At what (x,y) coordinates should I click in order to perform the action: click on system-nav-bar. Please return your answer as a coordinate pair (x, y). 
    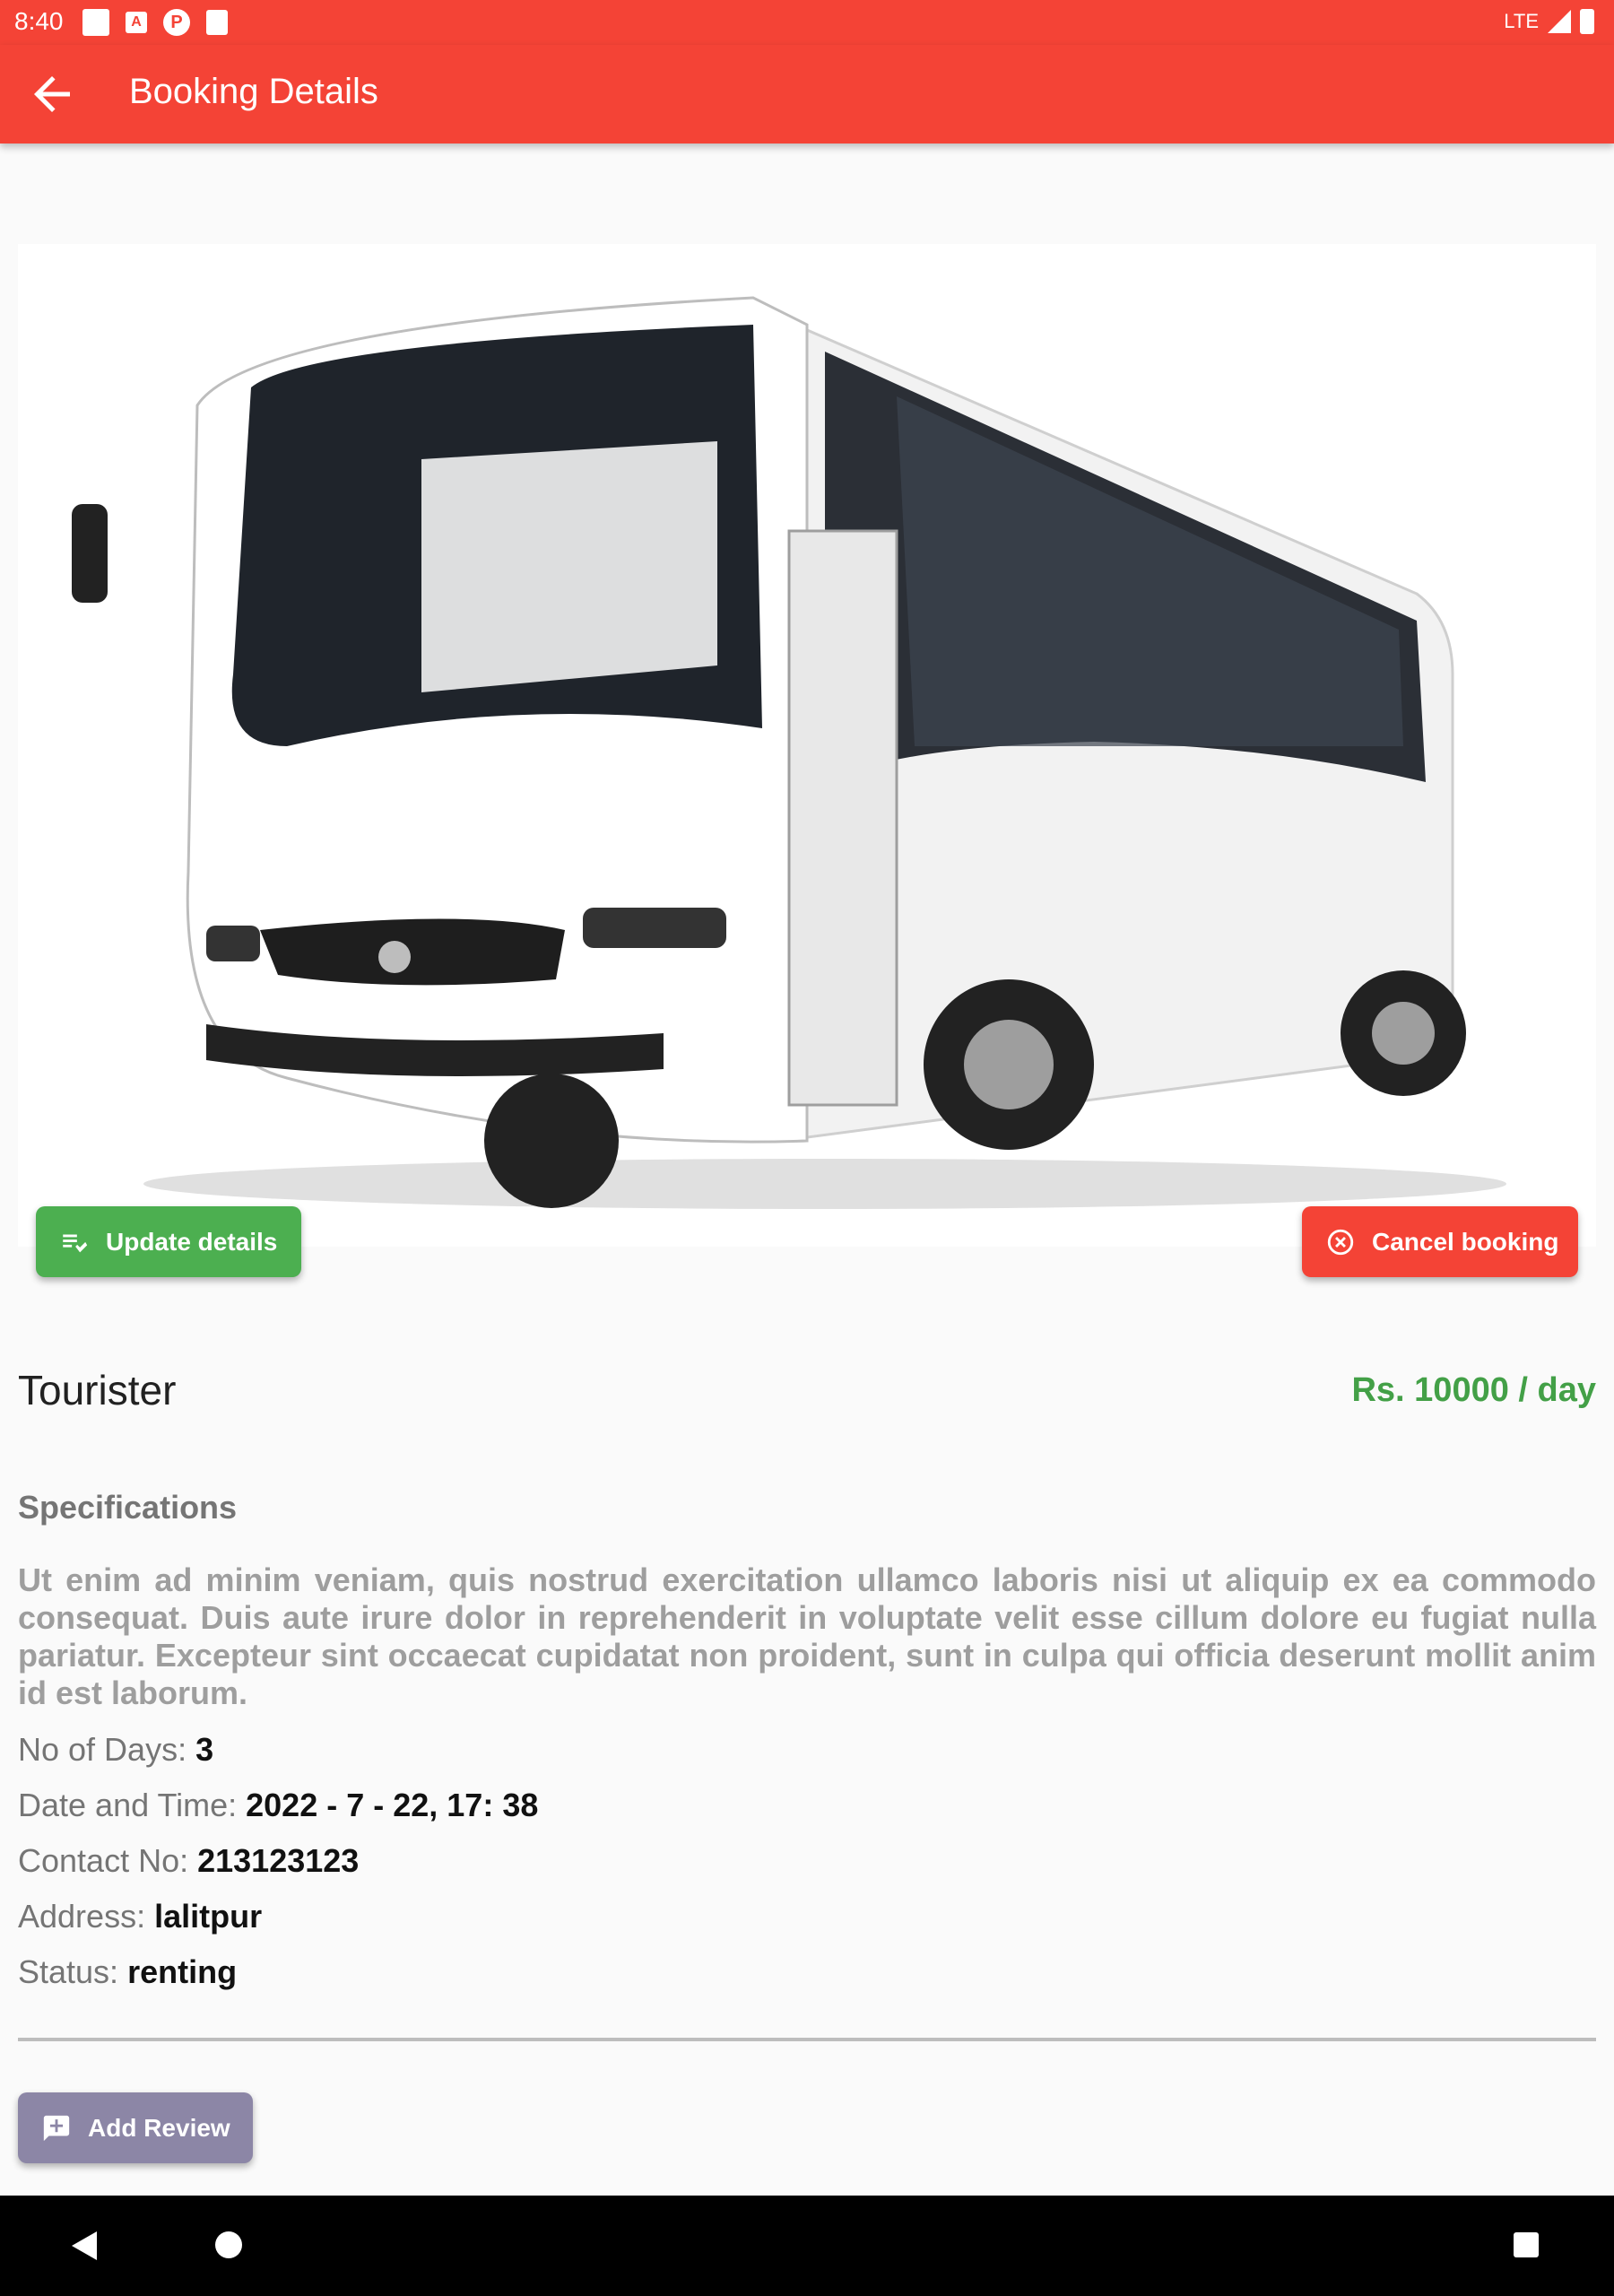
    Looking at the image, I should click on (807, 2246).